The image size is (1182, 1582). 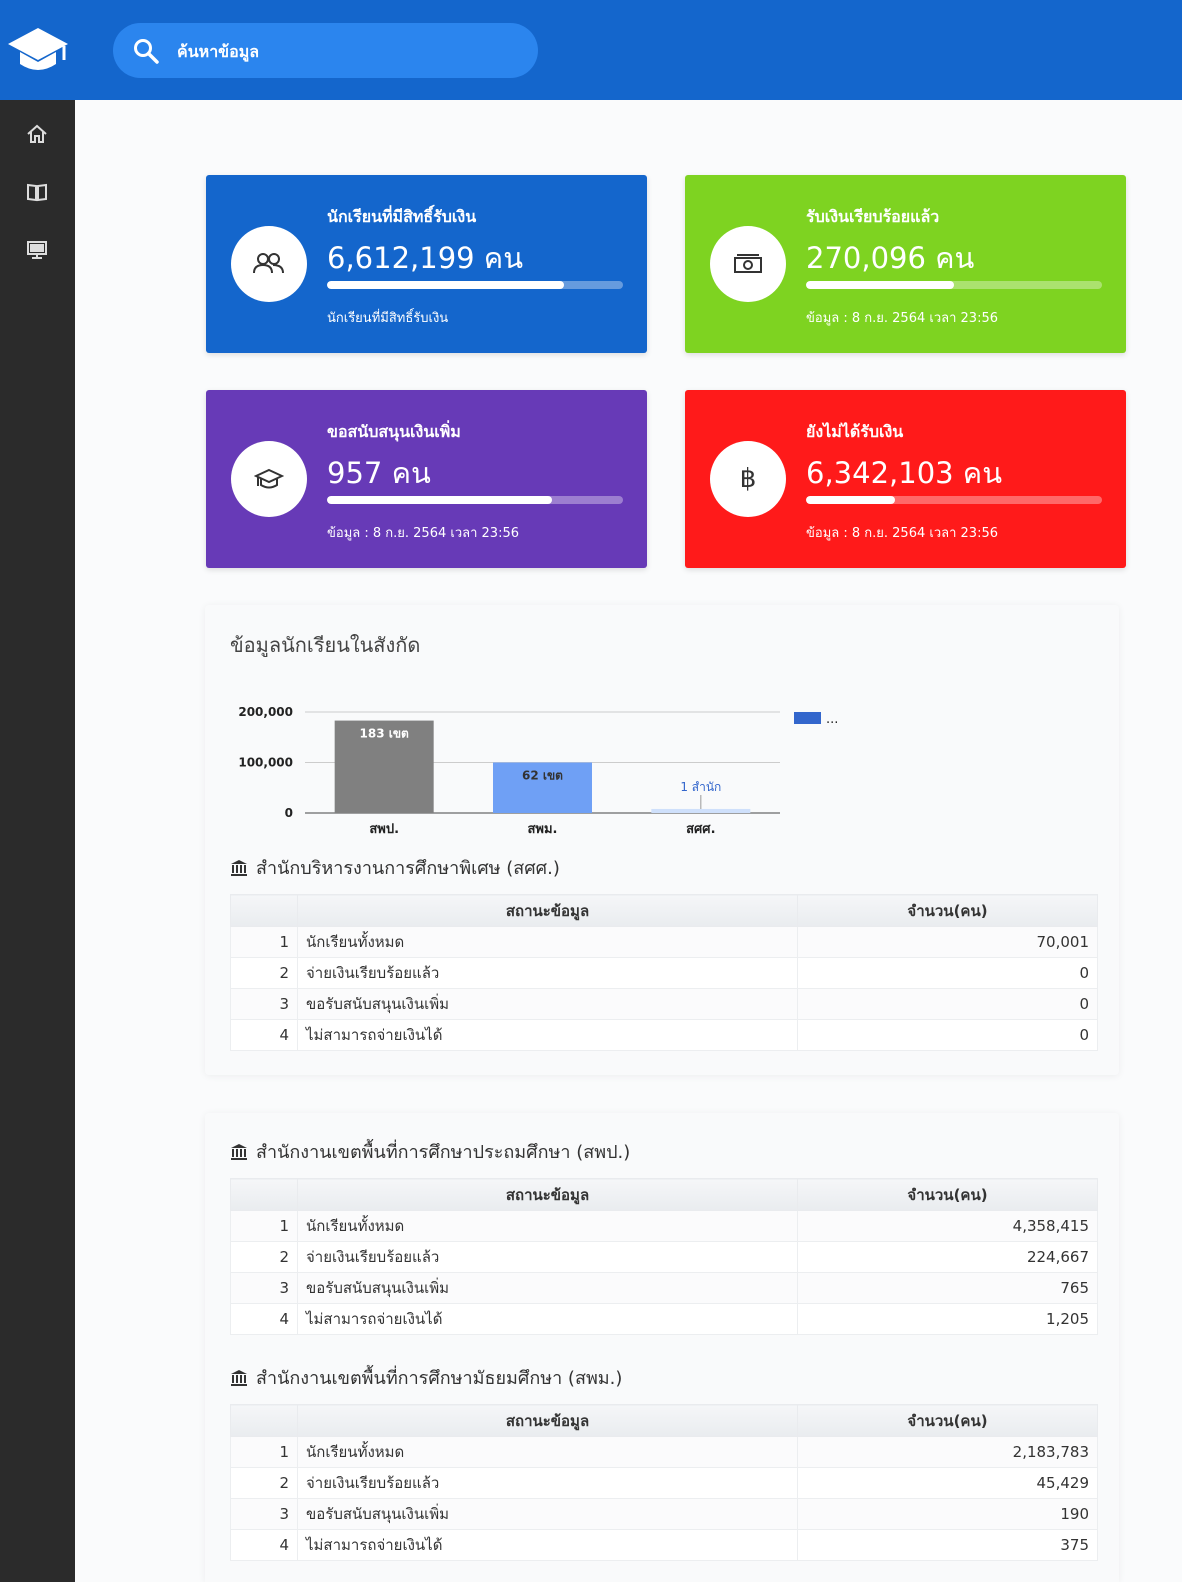 I want to click on y-tick-label: 0, so click(x=289, y=813).